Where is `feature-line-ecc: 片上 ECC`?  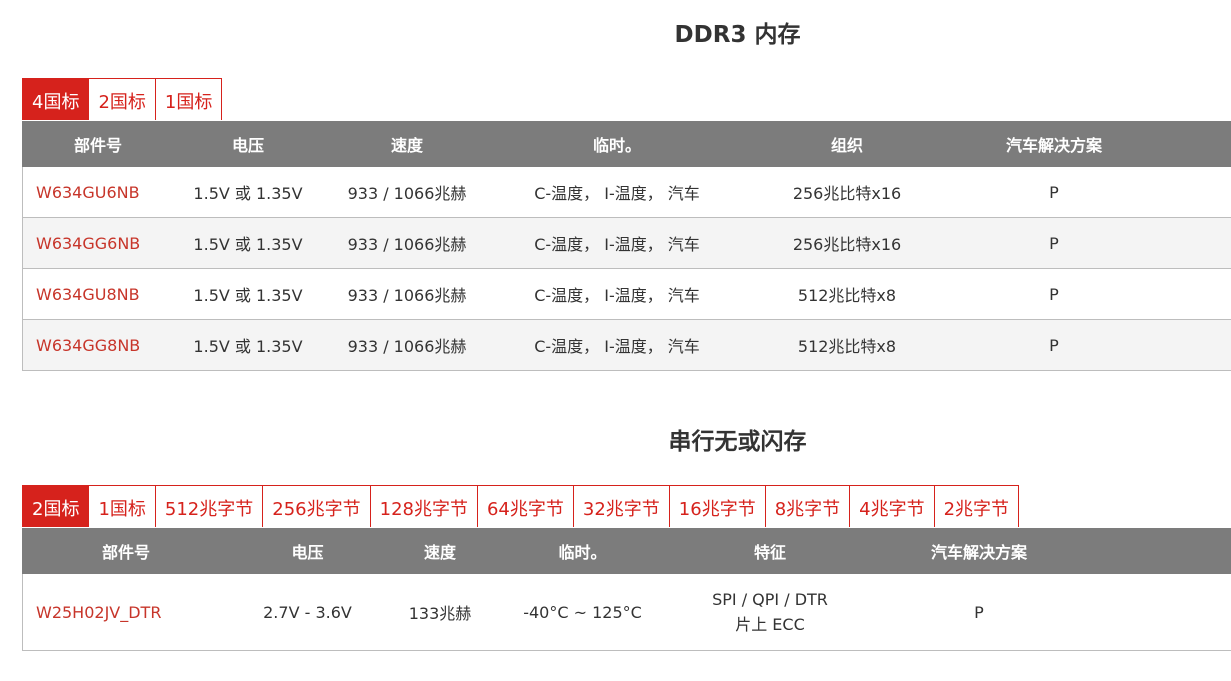
feature-line-ecc: 片上 ECC is located at coordinates (770, 624).